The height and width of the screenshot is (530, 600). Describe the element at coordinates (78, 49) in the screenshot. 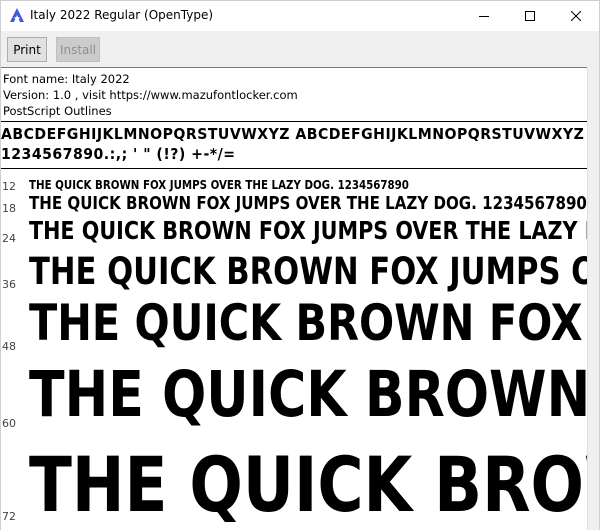

I see `install-button: Install` at that location.